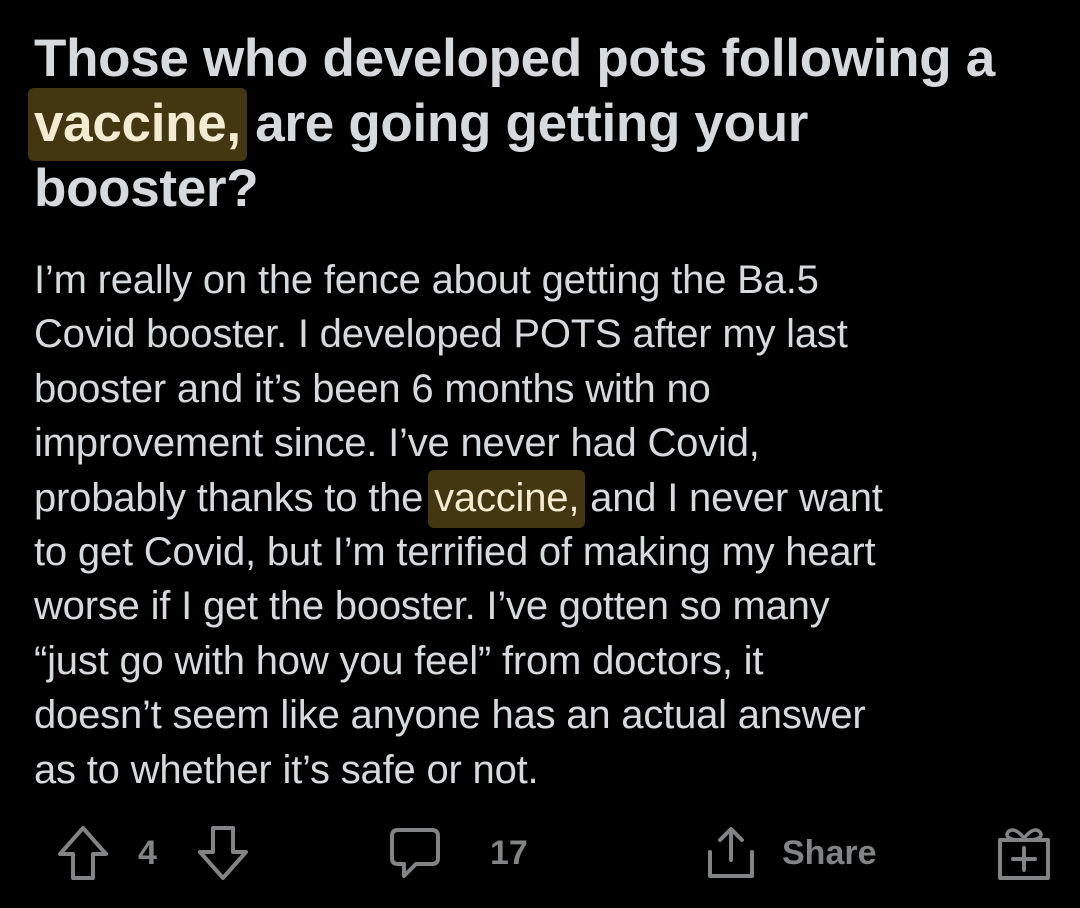 The height and width of the screenshot is (908, 1080). Describe the element at coordinates (286, 769) in the screenshot. I see `body-line: as to whether it’s safe or not.` at that location.